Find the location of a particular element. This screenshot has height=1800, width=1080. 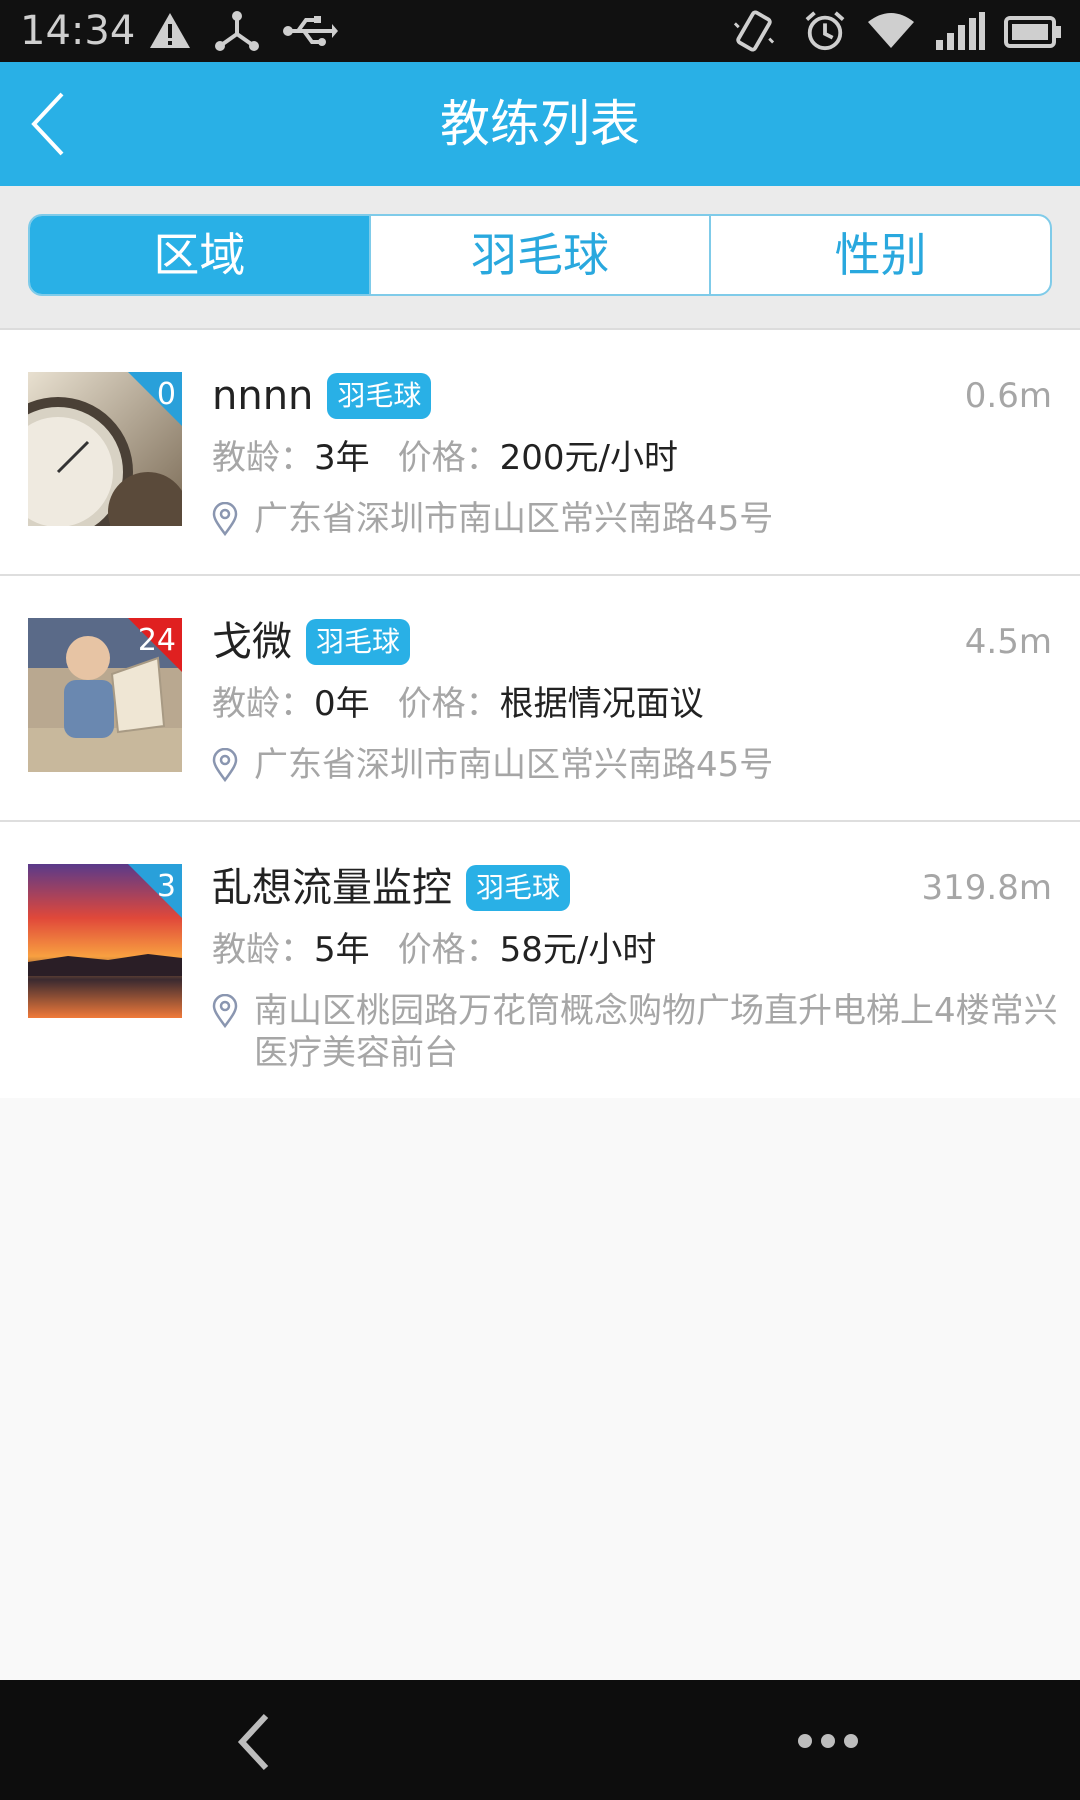

status-bar: 14:34 is located at coordinates (540, 31).